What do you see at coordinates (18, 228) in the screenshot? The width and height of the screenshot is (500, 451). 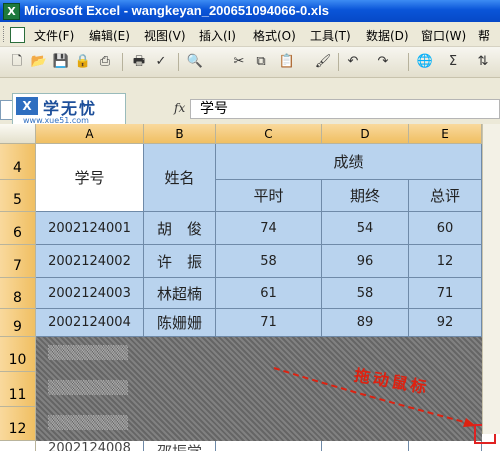 I see `row-header-6: 6` at bounding box center [18, 228].